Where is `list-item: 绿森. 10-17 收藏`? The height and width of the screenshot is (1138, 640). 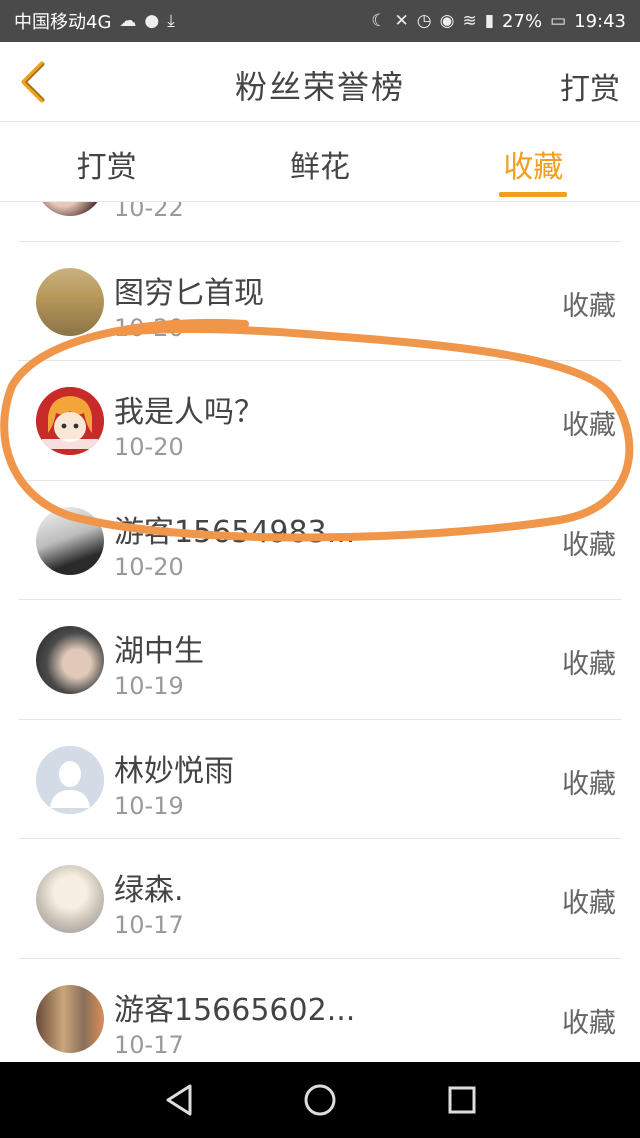 list-item: 绿森. 10-17 收藏 is located at coordinates (320, 899).